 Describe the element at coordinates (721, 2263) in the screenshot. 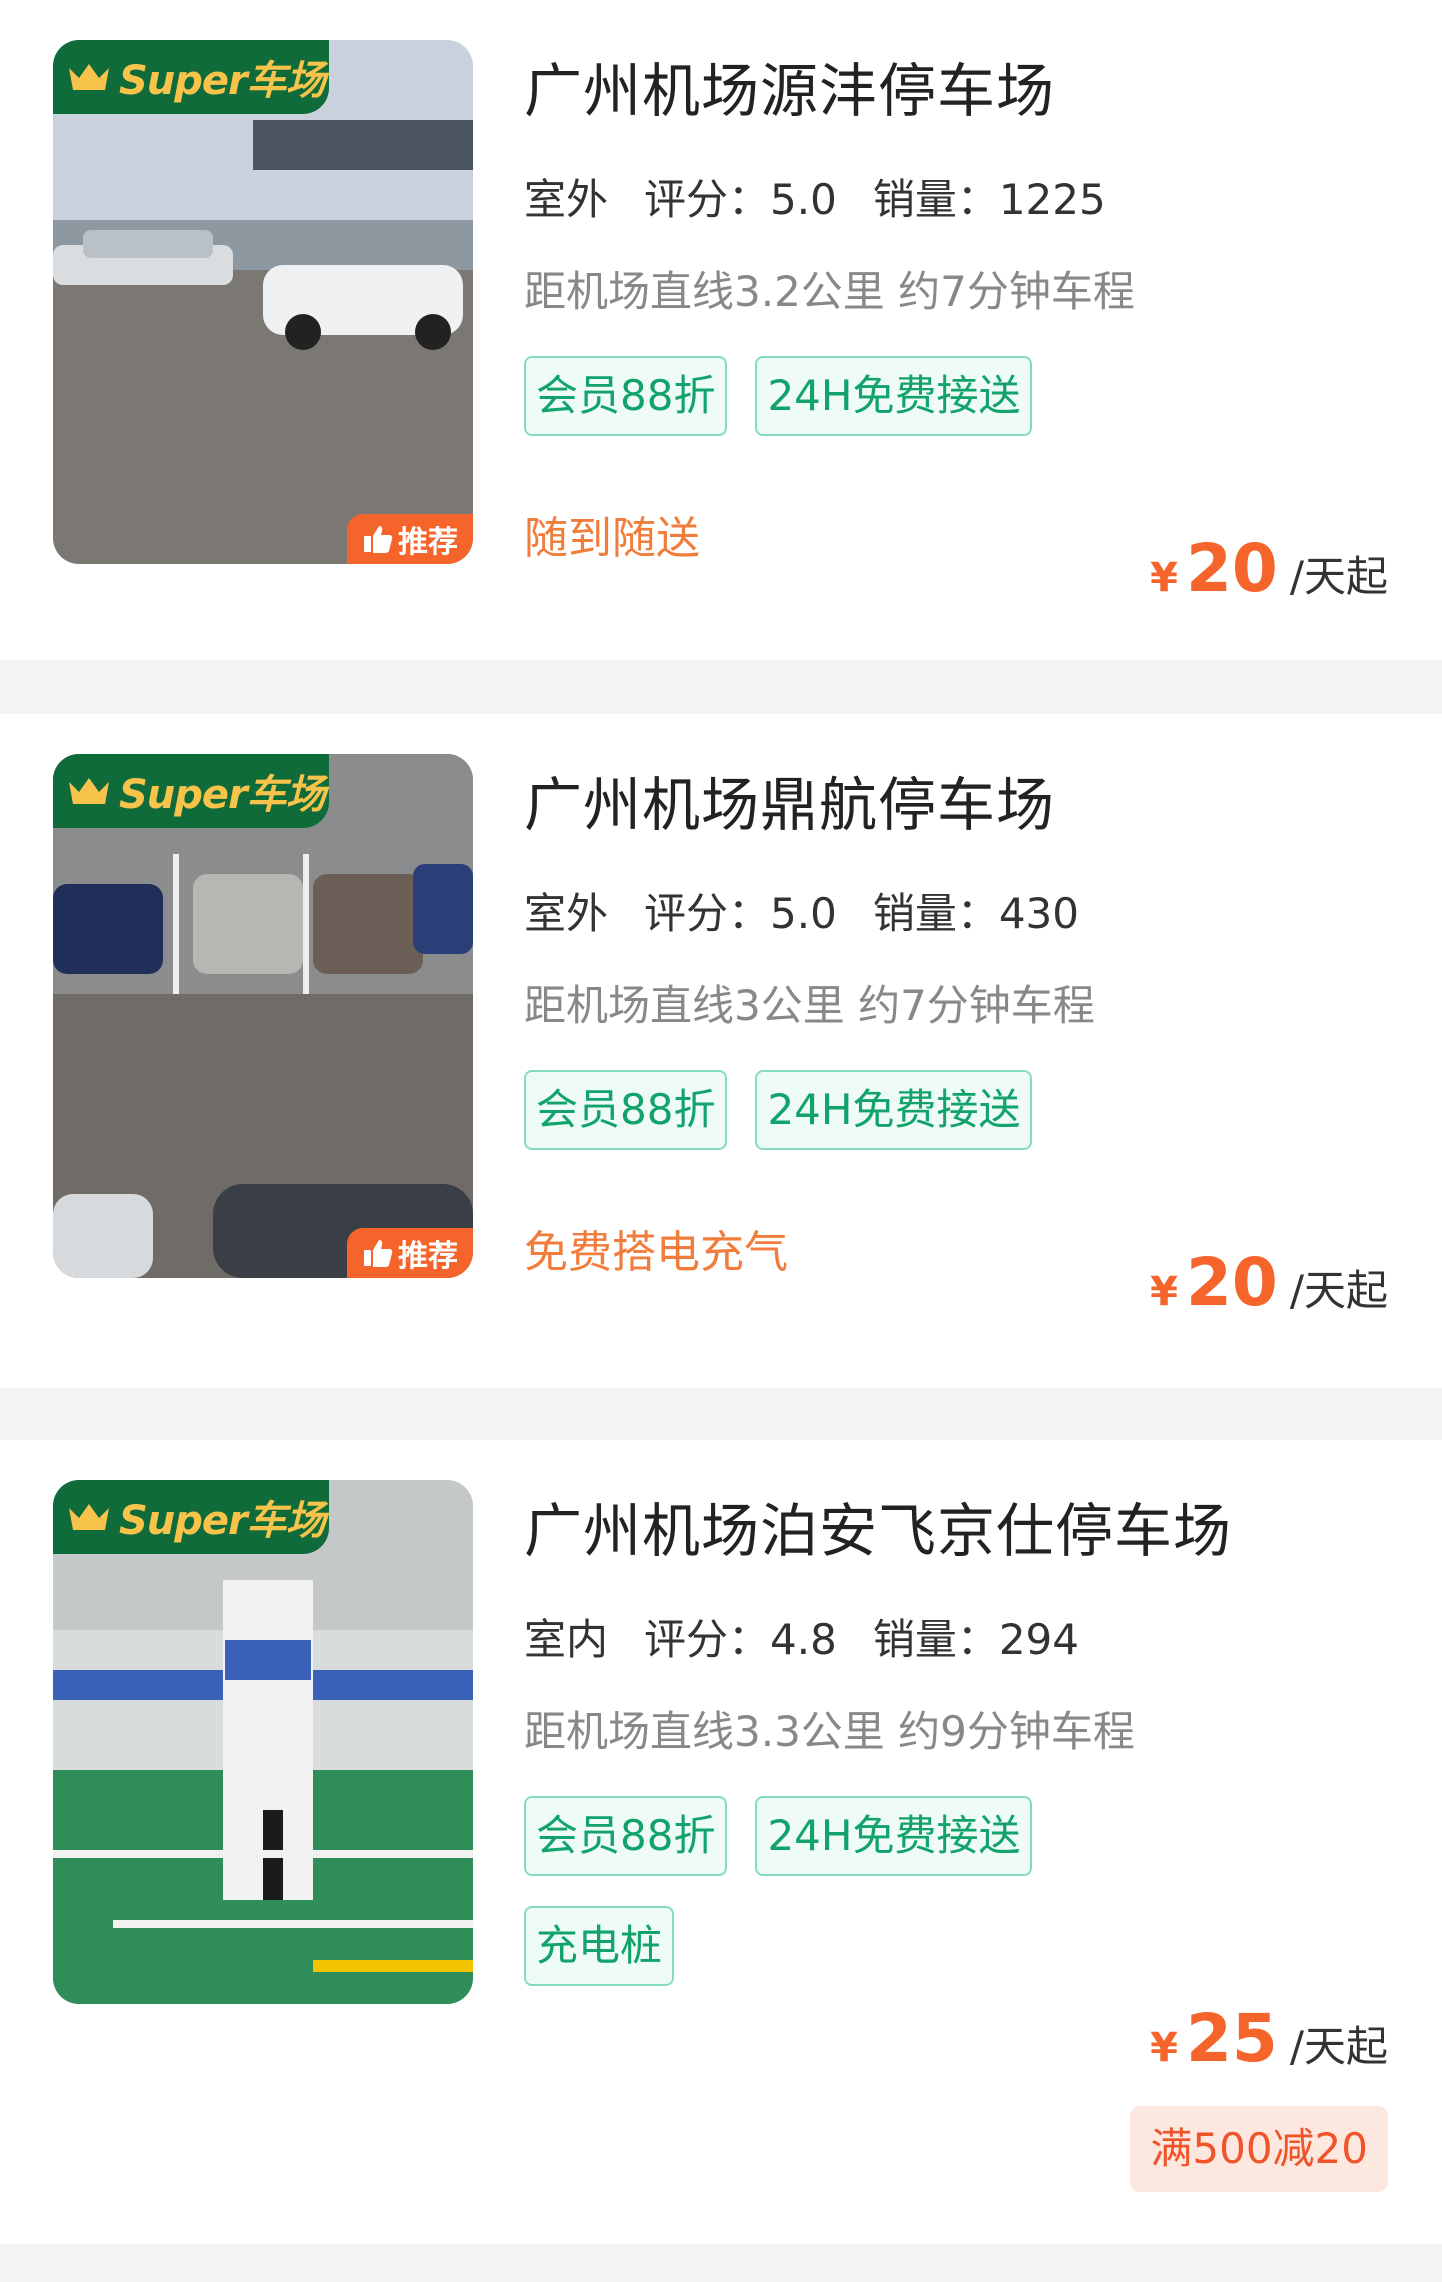

I see `list-bottom-divider` at that location.